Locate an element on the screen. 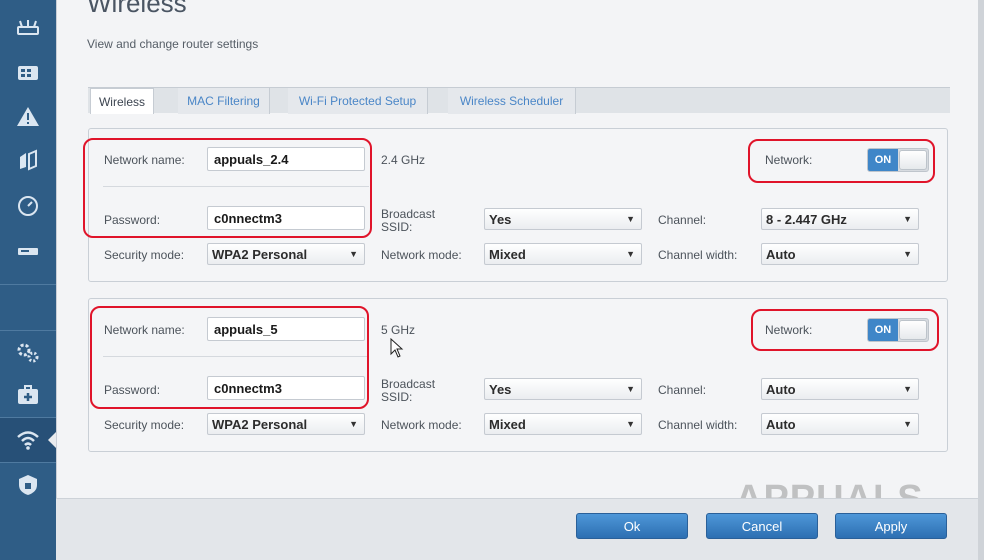 The width and height of the screenshot is (984, 560). page-title: Wireless is located at coordinates (137, 9).